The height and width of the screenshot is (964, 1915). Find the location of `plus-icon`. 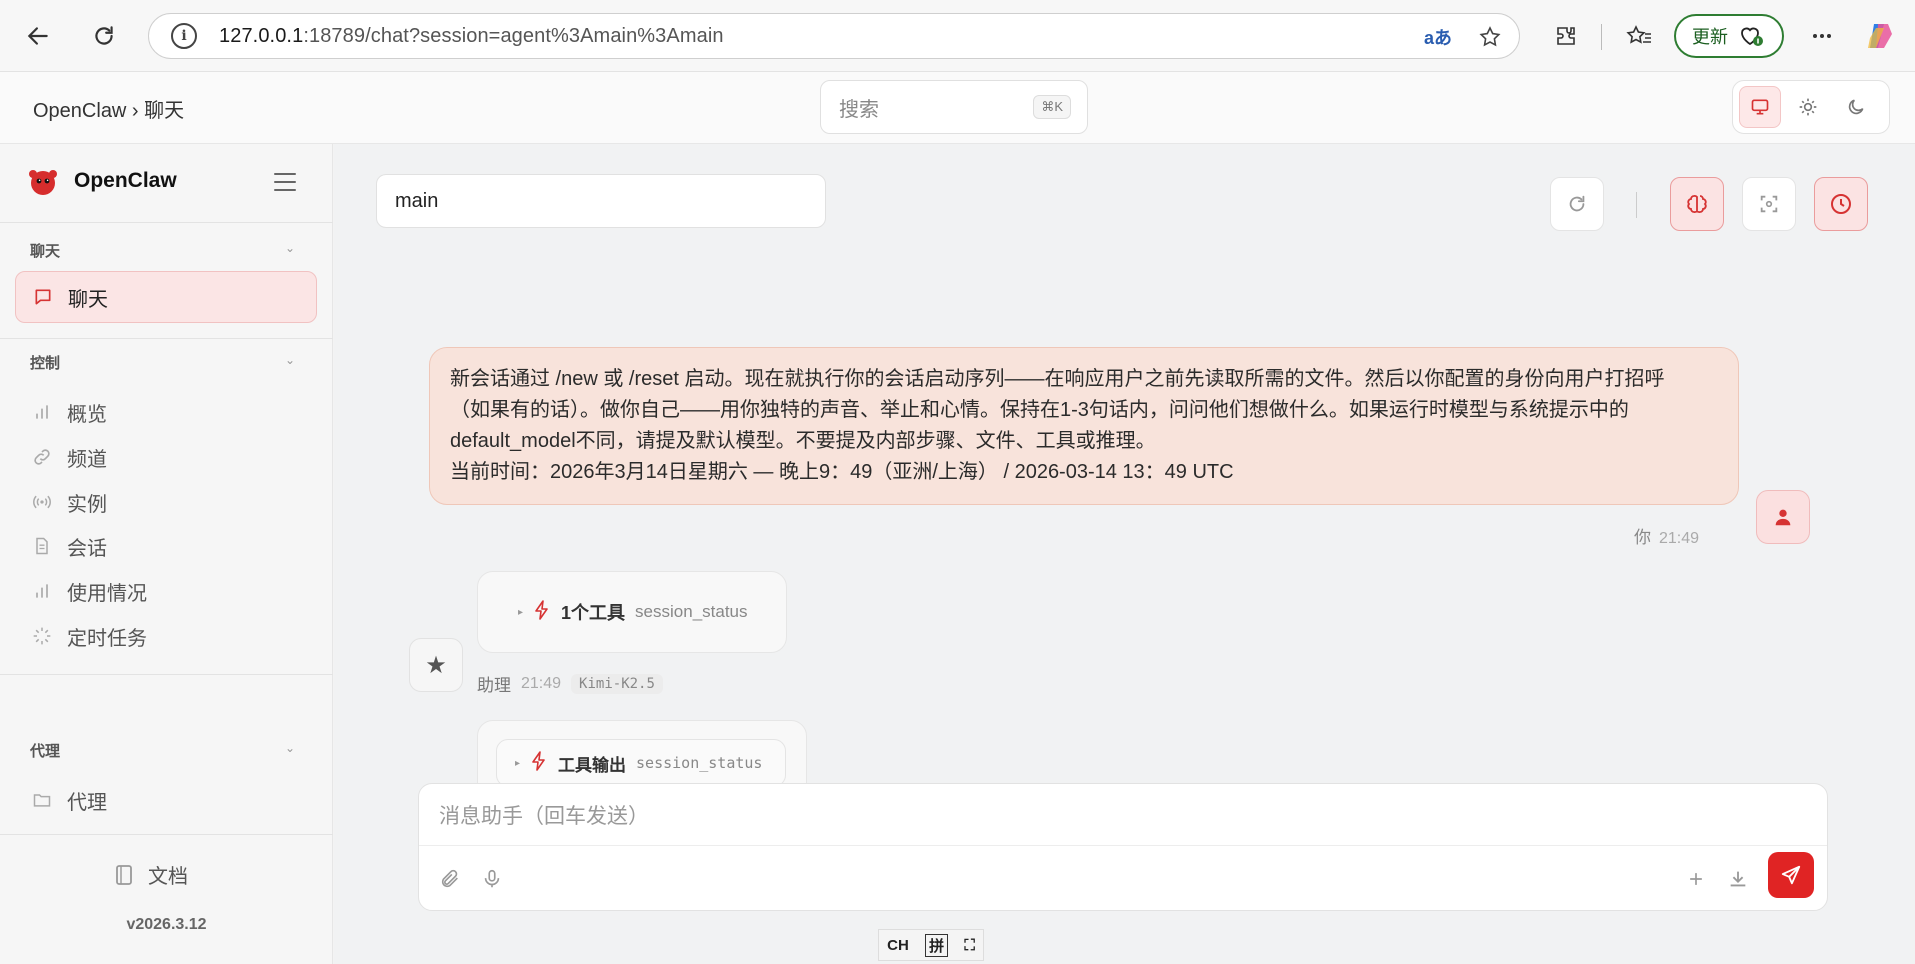

plus-icon is located at coordinates (1696, 879).